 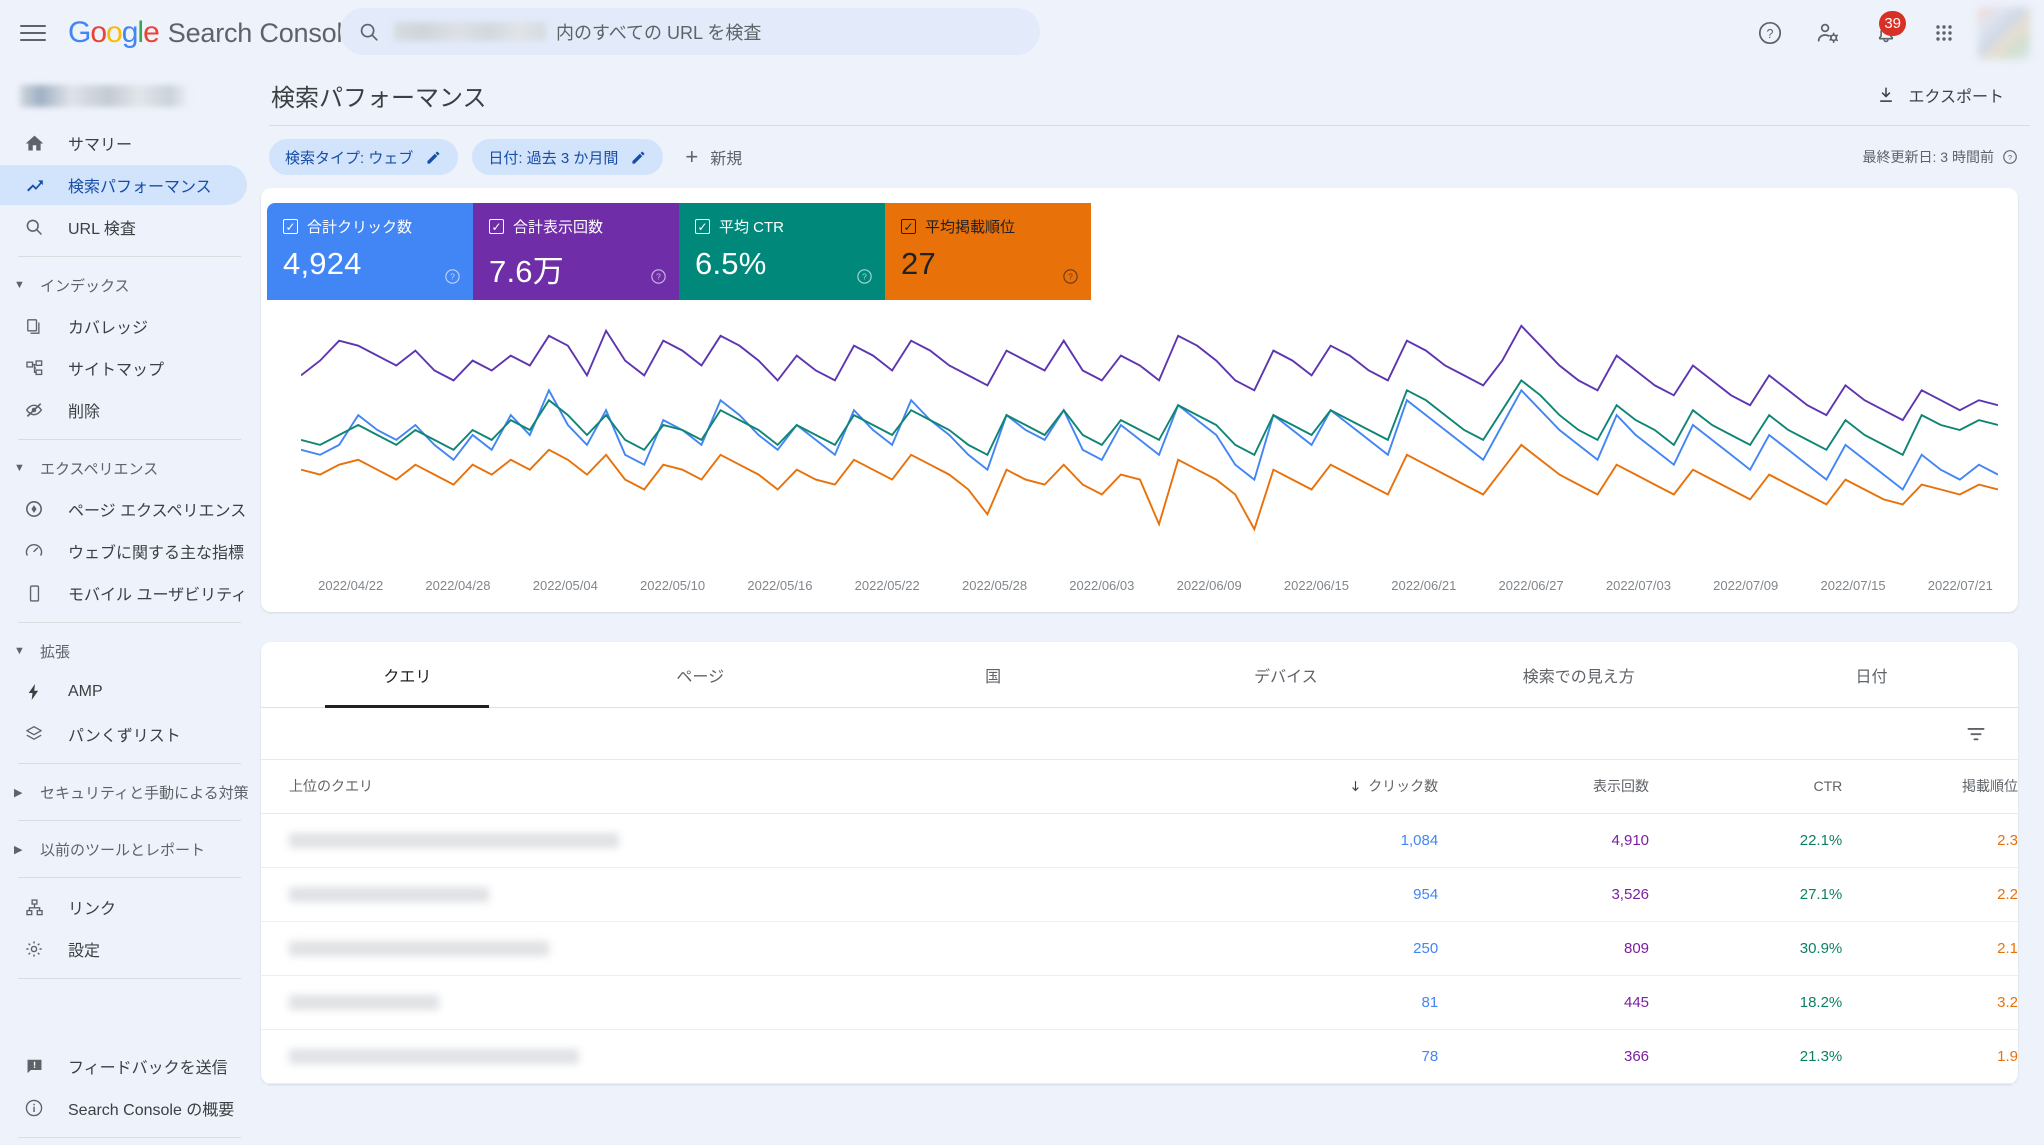 I want to click on info-icon, so click(x=34, y=1108).